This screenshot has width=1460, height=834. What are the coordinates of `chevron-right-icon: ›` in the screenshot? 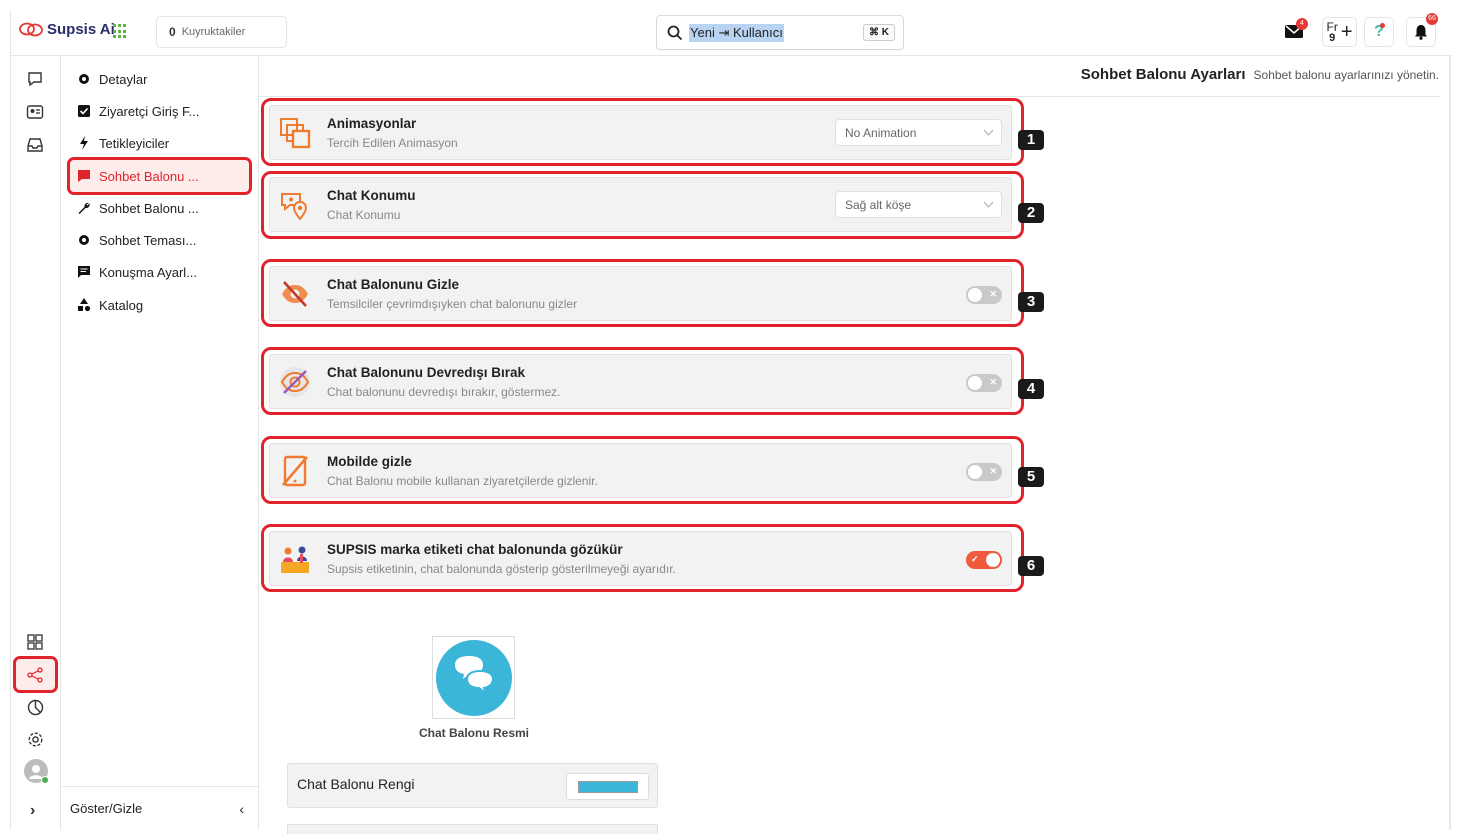 It's located at (33, 810).